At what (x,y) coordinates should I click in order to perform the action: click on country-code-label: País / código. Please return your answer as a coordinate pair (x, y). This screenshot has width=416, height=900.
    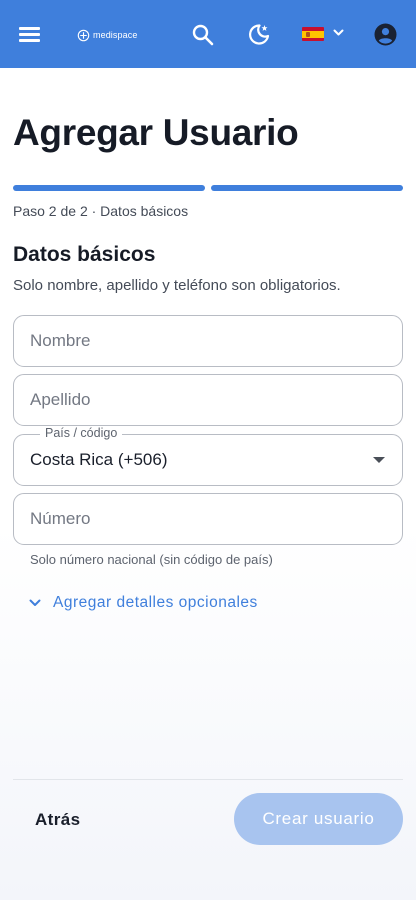
    Looking at the image, I should click on (81, 433).